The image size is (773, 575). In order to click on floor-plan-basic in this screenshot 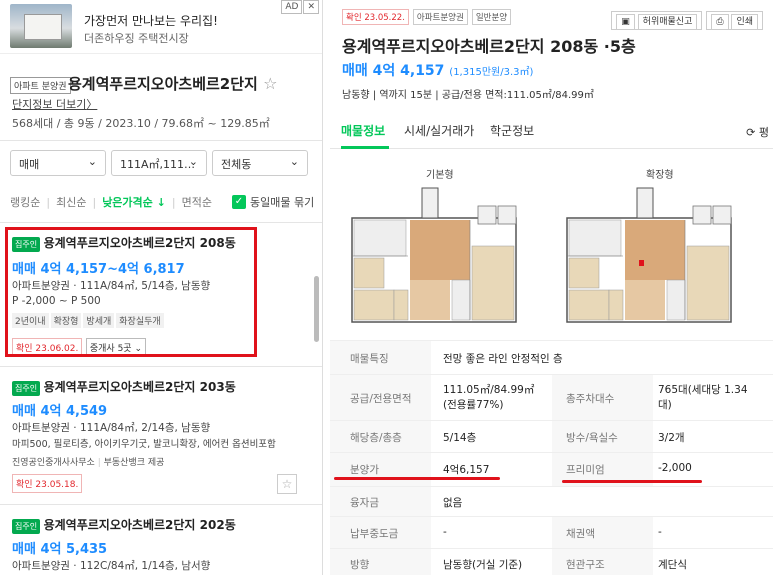, I will do `click(434, 255)`.